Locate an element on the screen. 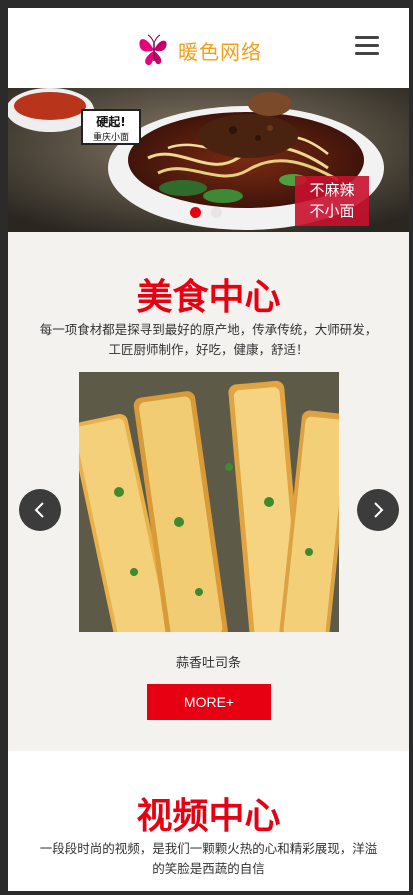 The height and width of the screenshot is (895, 413). banner-stamp-line-2: 不小面 is located at coordinates (331, 211).